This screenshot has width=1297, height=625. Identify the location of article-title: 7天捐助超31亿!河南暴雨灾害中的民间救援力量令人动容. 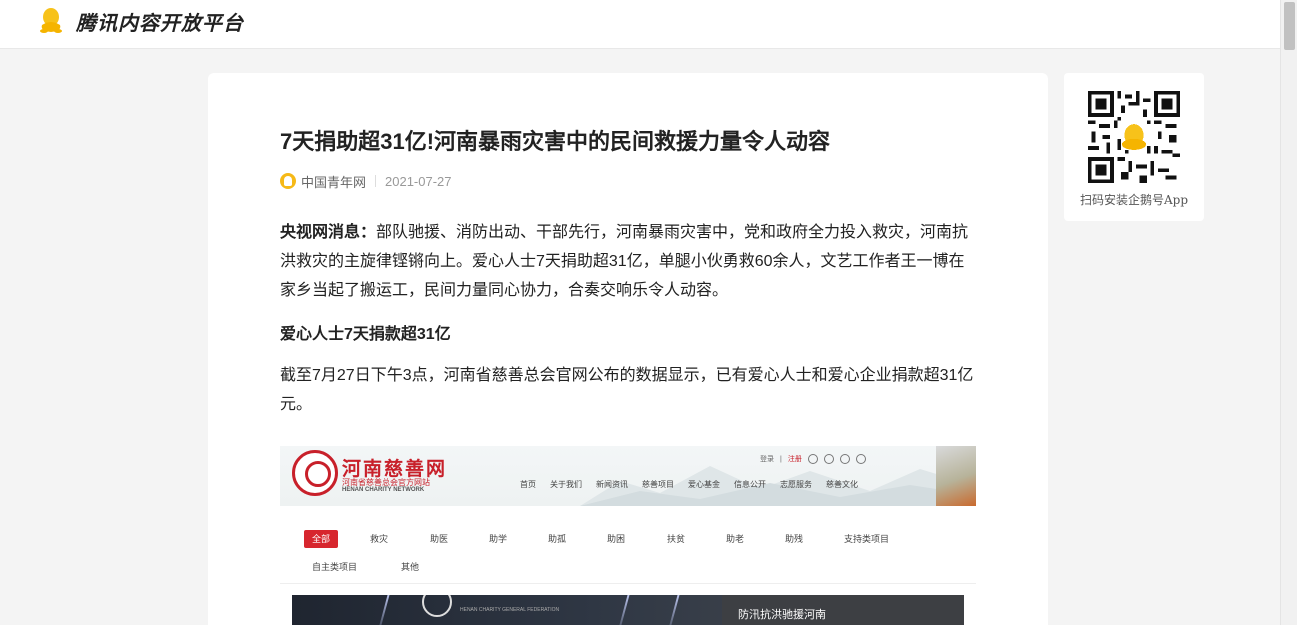
(555, 141).